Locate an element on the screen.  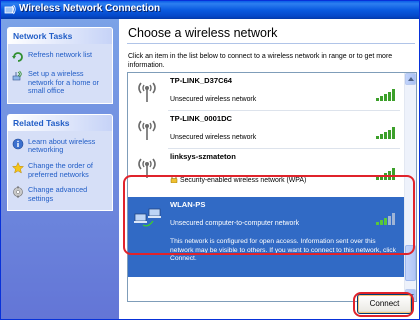
network-name: TP-LINK_0001DC is located at coordinates (201, 118).